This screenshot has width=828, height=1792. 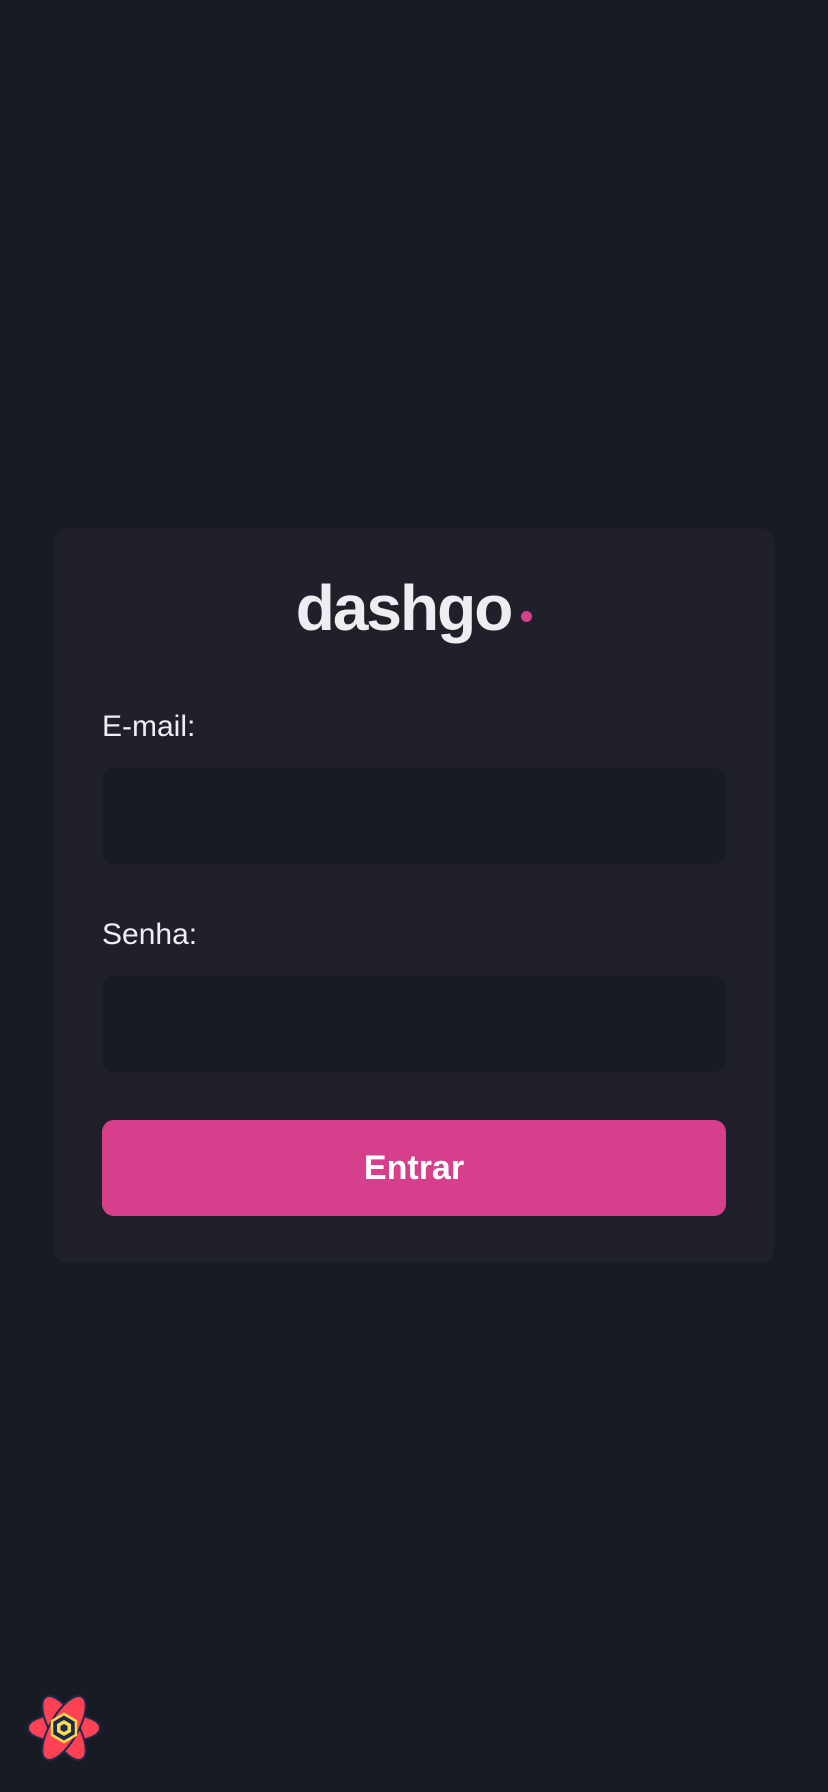 I want to click on email-label: E-mail:, so click(x=149, y=726).